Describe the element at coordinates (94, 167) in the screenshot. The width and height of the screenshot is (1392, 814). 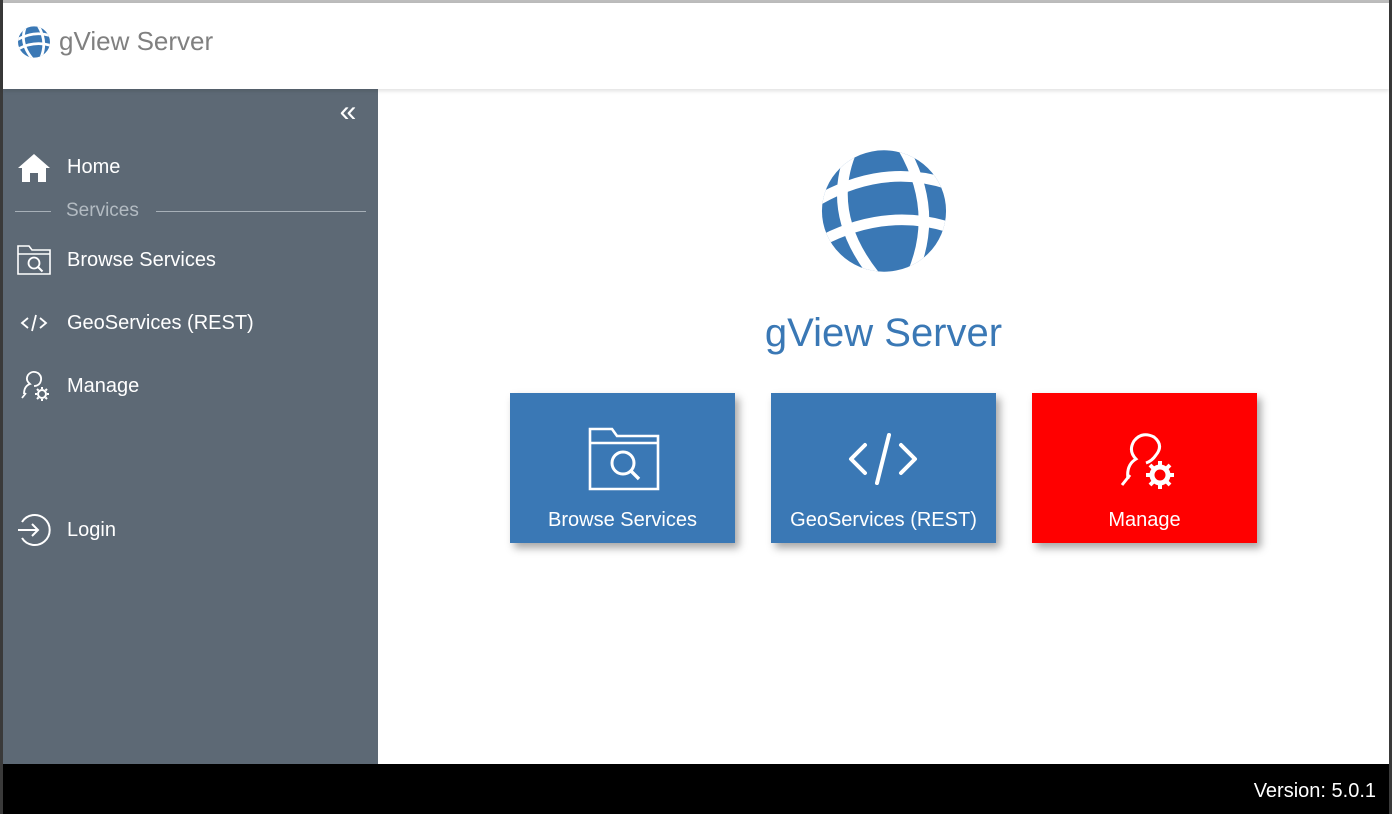
I see `sidebar-item-label: Home` at that location.